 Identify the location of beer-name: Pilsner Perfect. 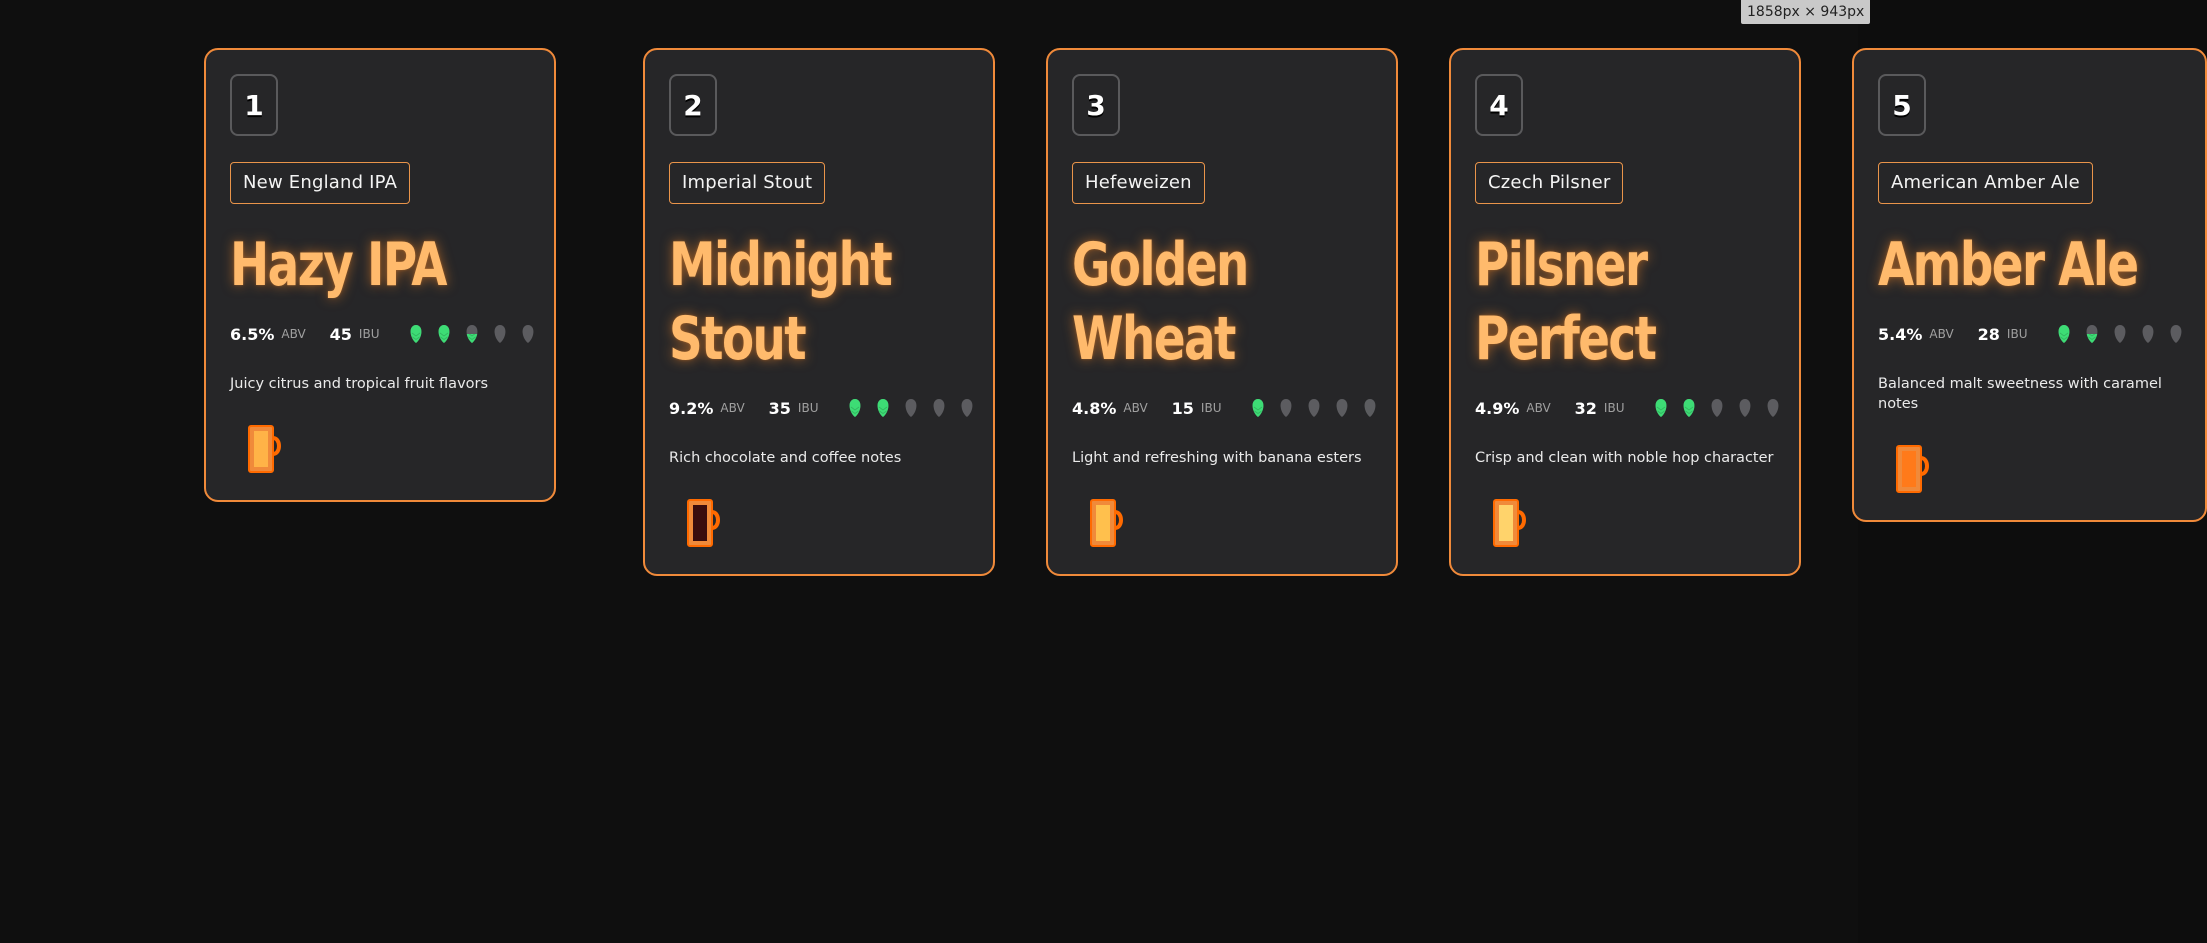
(1625, 302).